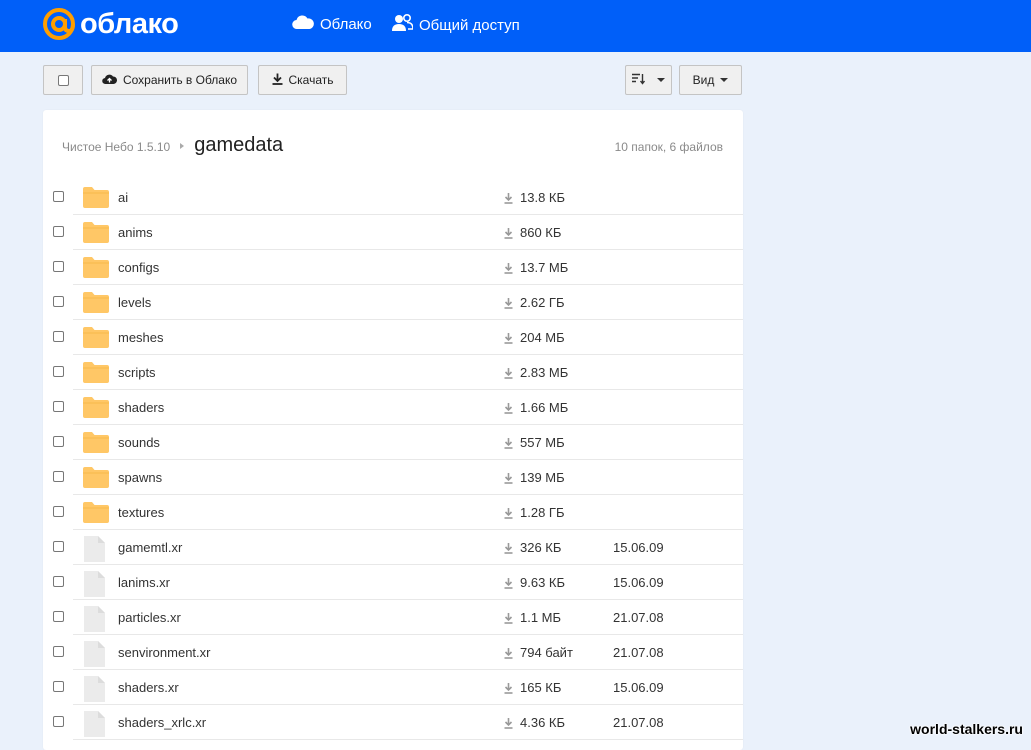 This screenshot has width=1031, height=750. Describe the element at coordinates (393, 687) in the screenshot. I see `file-list-row: shaders.xr 165 КБ 15.06.09` at that location.